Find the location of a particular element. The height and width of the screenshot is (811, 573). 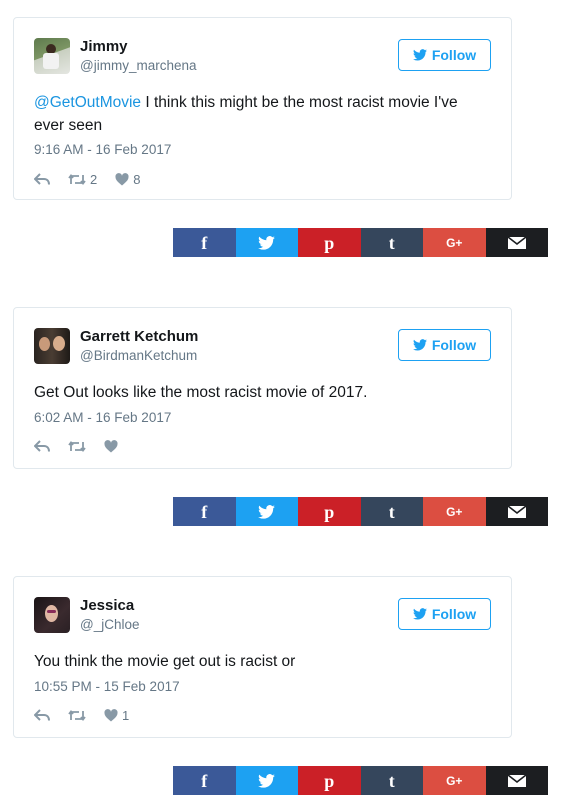

tweet-body: You think the movie get out is racist or is located at coordinates (165, 661).